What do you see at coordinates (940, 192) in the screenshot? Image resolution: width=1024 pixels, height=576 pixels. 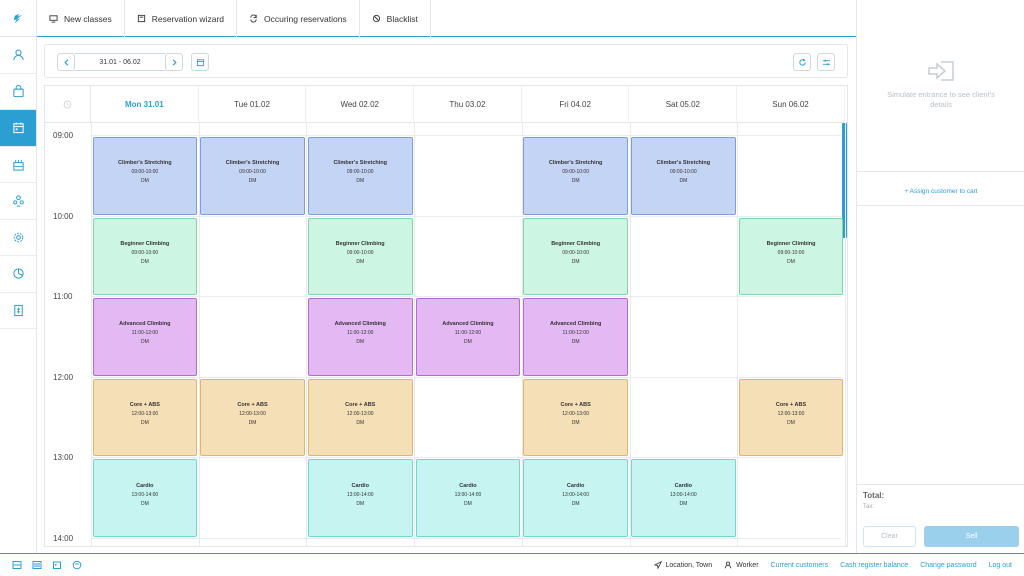 I see `assign-customer-link: + Assign customer to cart` at bounding box center [940, 192].